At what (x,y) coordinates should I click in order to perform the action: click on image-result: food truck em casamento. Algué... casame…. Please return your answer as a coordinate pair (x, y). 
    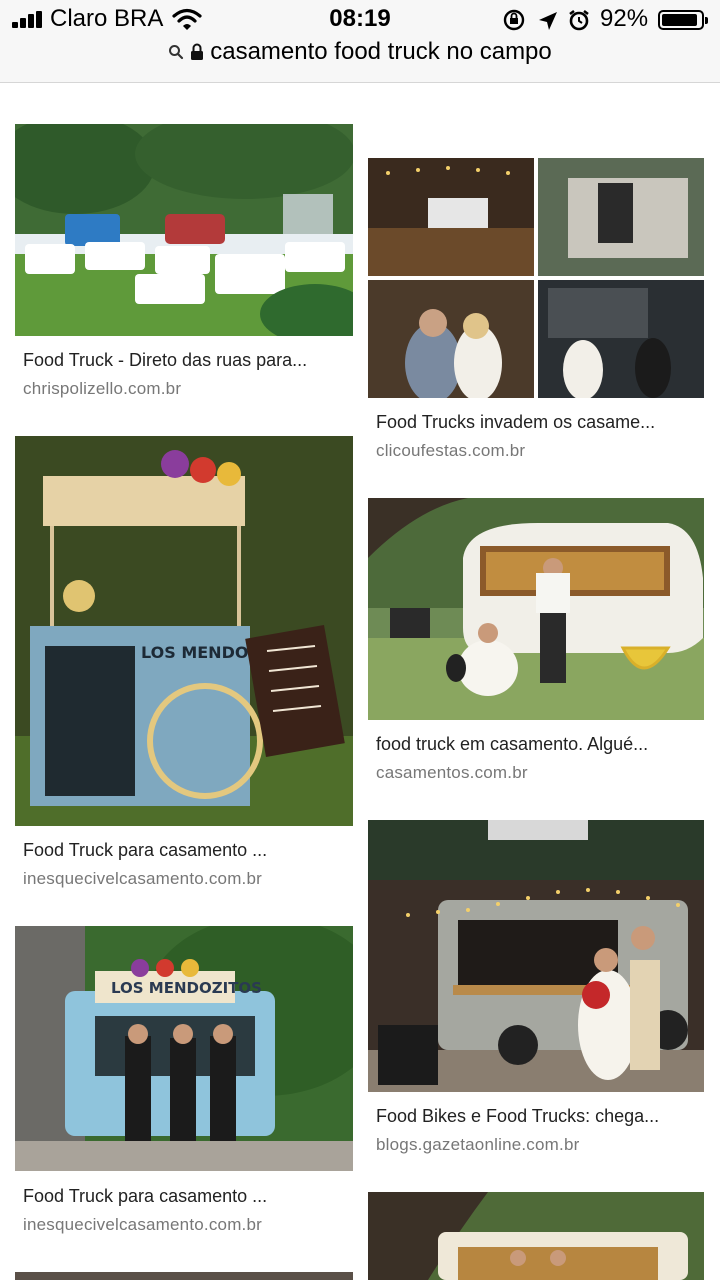
    Looking at the image, I should click on (536, 643).